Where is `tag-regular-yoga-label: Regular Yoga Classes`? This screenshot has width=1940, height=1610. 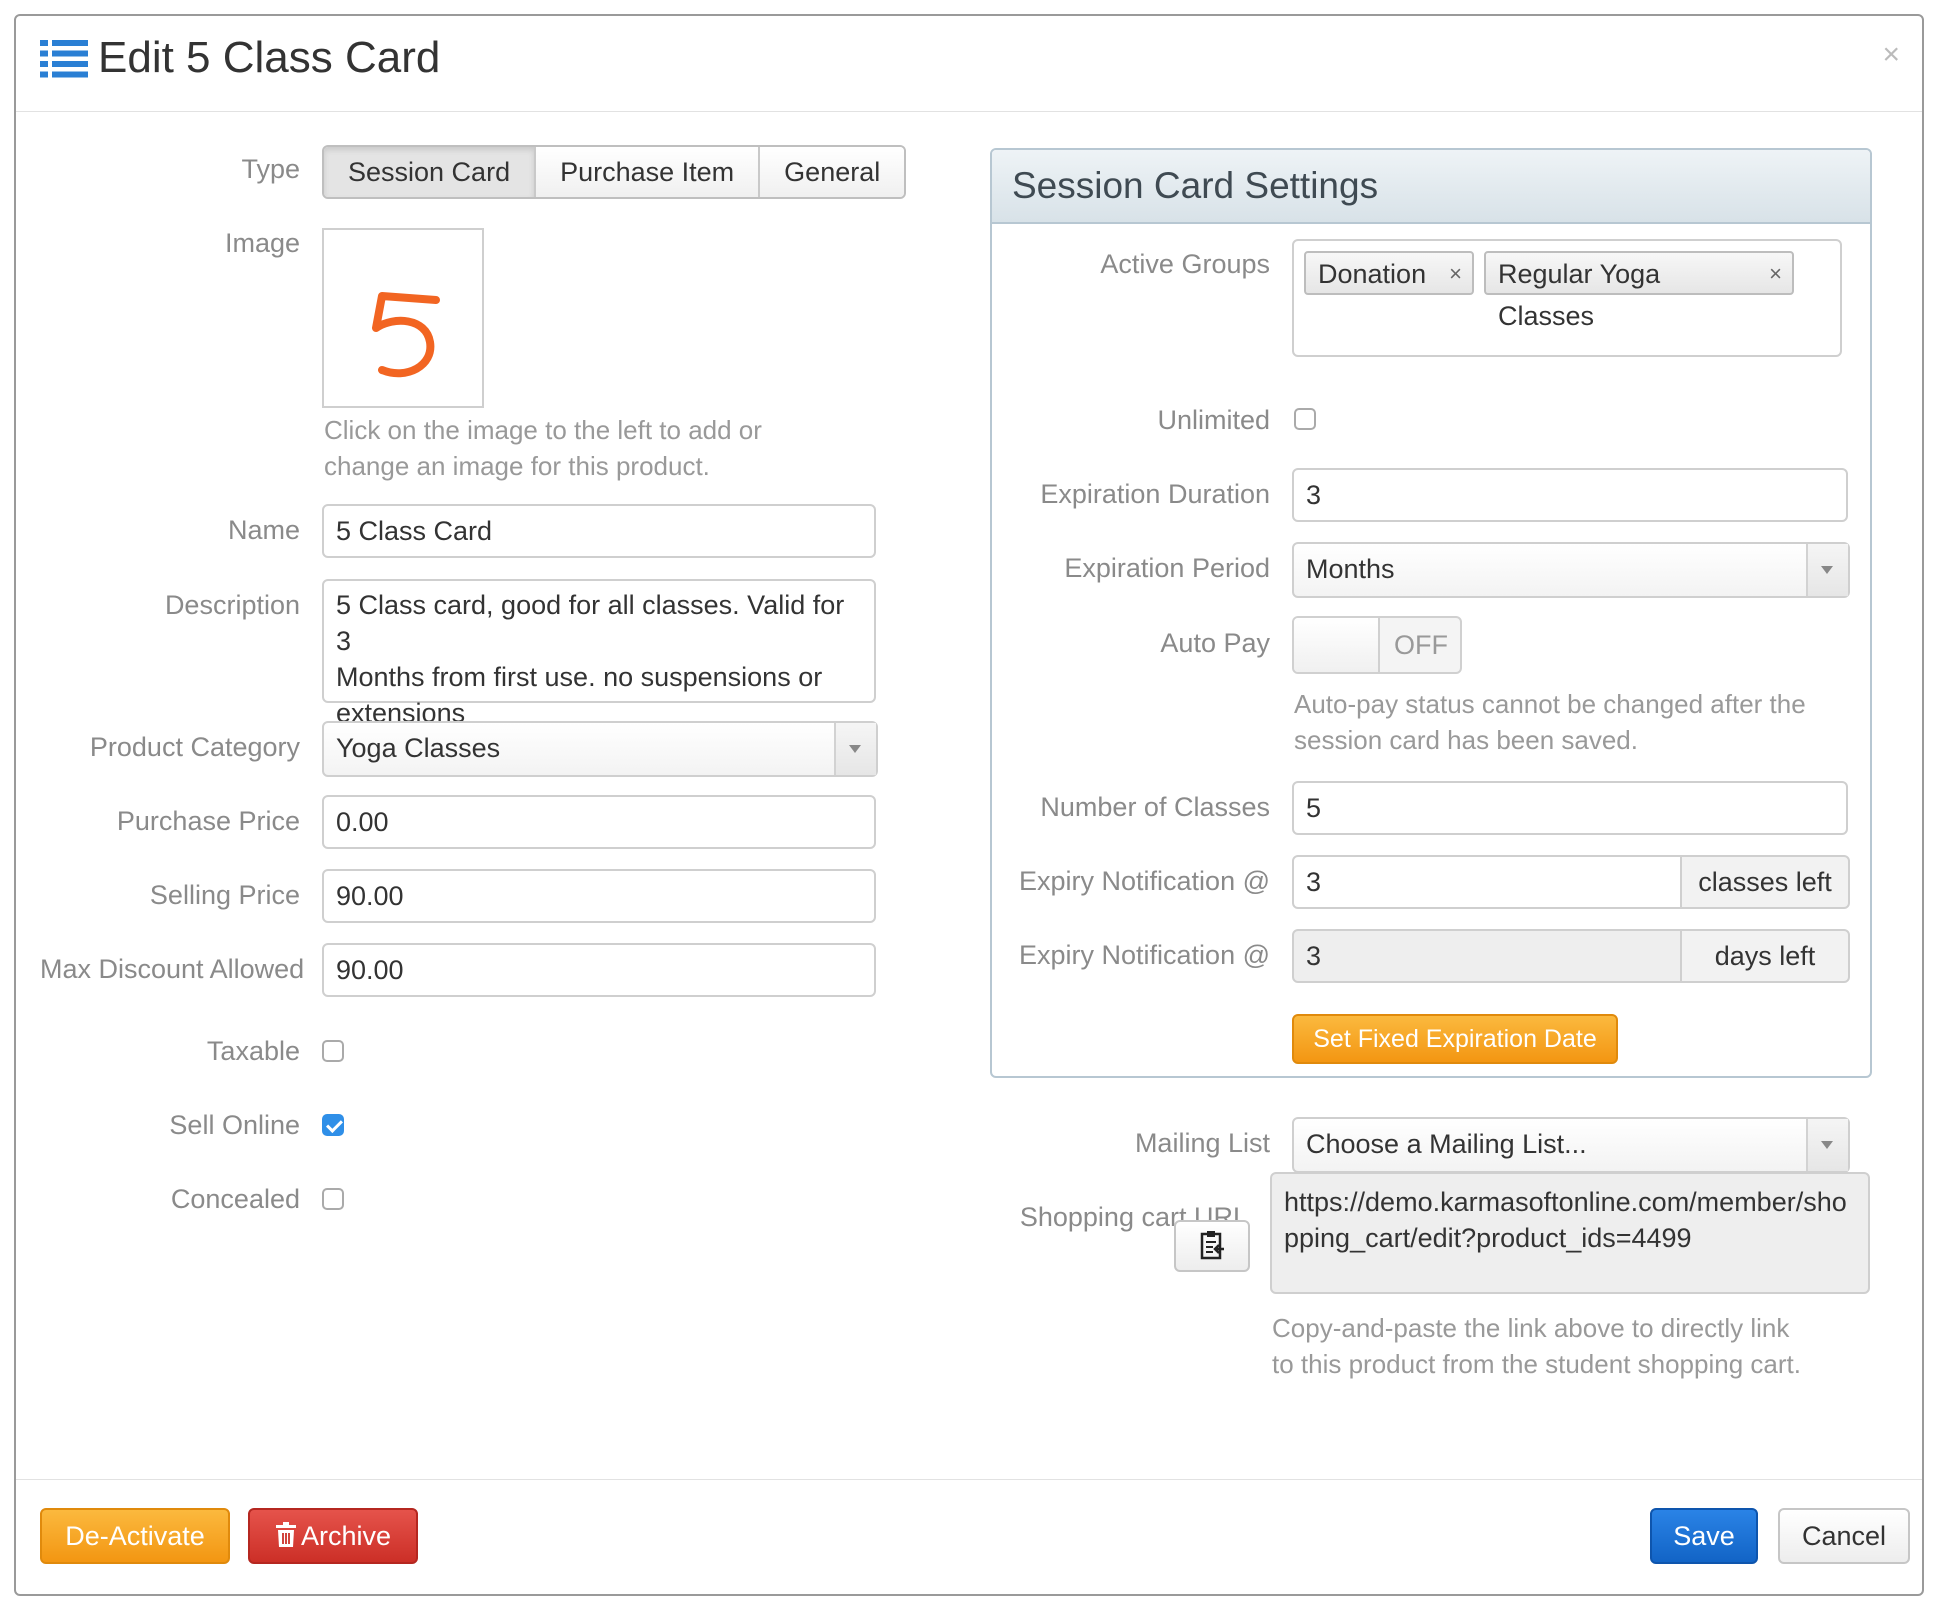 tag-regular-yoga-label: Regular Yoga Classes is located at coordinates (1579, 295).